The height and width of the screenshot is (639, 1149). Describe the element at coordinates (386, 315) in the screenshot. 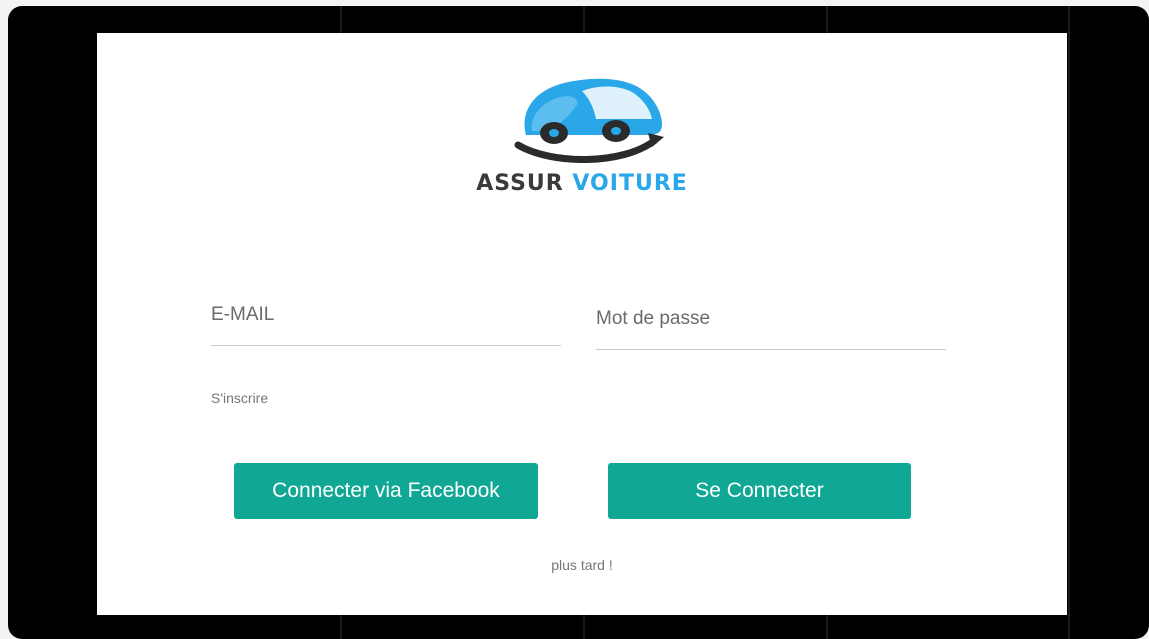

I see `email-input` at that location.